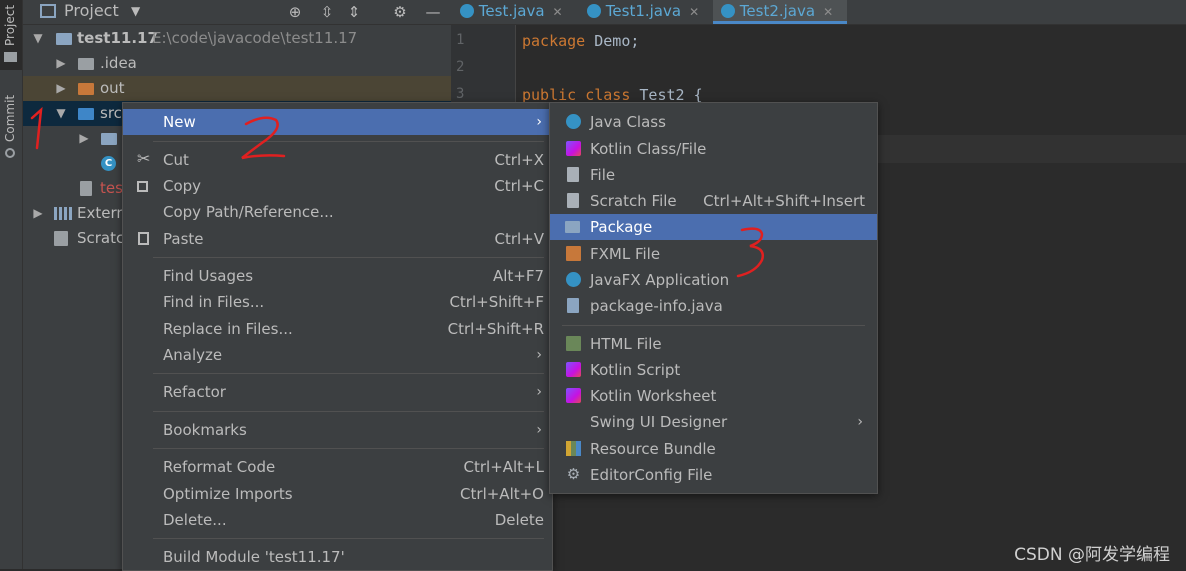 The image size is (1186, 571). What do you see at coordinates (228, 494) in the screenshot?
I see `menu-label: Optimize Imports` at bounding box center [228, 494].